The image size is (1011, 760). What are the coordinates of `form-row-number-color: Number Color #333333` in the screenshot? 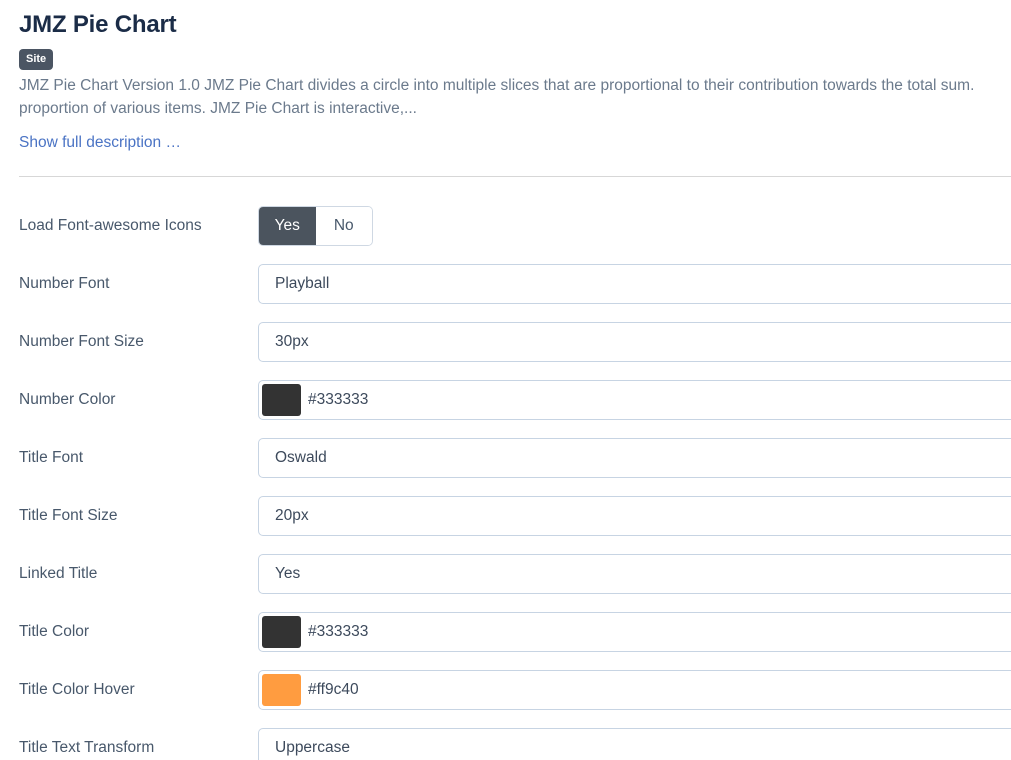 It's located at (505, 400).